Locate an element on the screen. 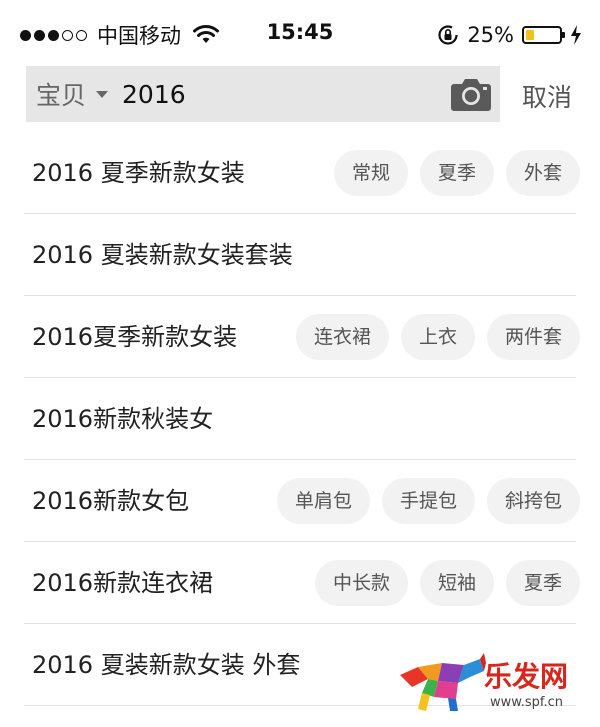  search-row: 宝贝 2016 取消 is located at coordinates (306, 94).